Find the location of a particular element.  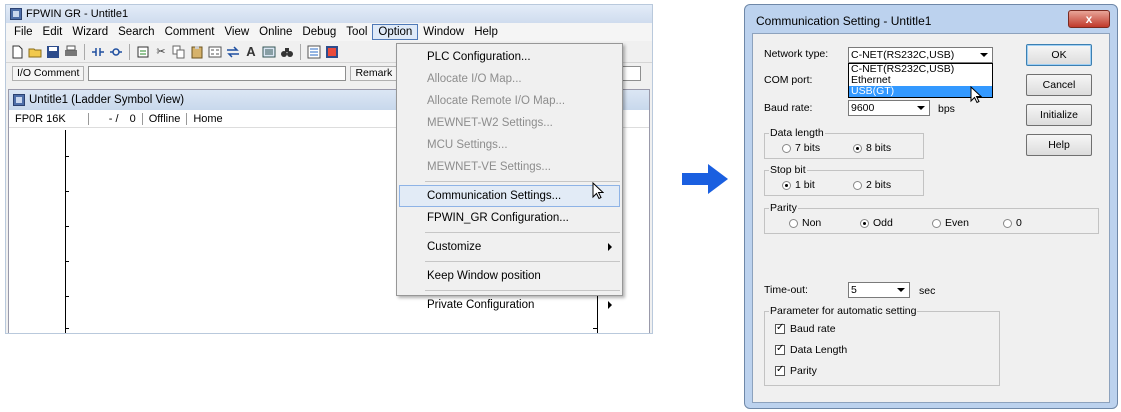

timeout-label: Time-out: is located at coordinates (786, 290).